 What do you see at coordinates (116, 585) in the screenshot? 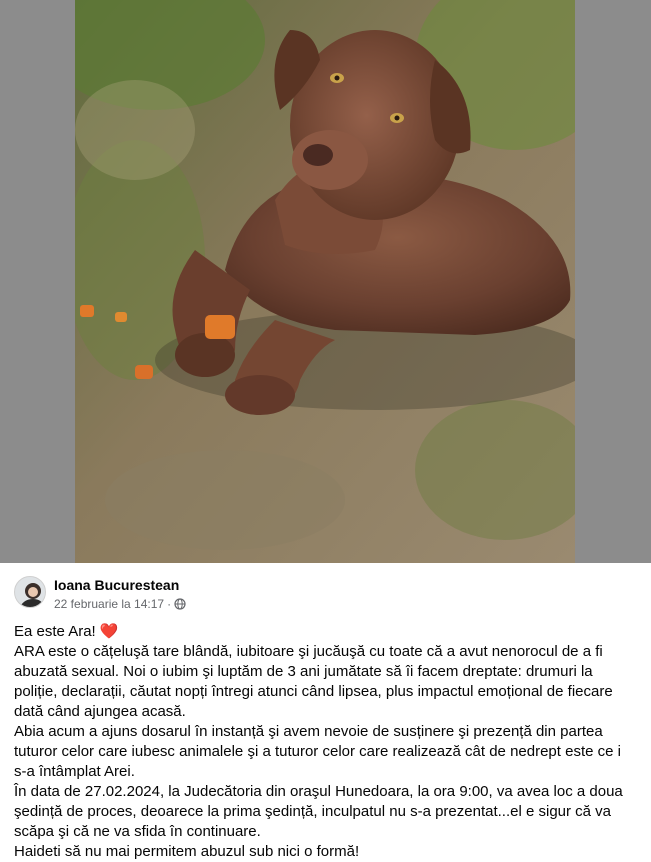
I see `author-name: Ioana Bucurestean` at bounding box center [116, 585].